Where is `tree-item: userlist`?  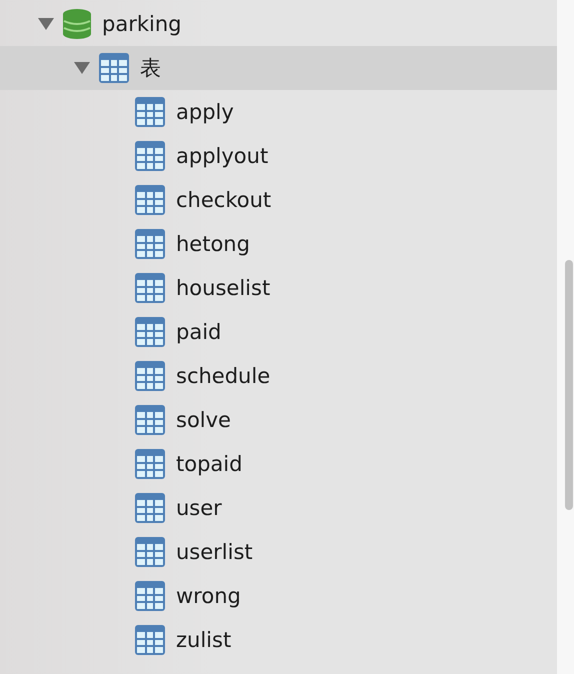 tree-item: userlist is located at coordinates (278, 552).